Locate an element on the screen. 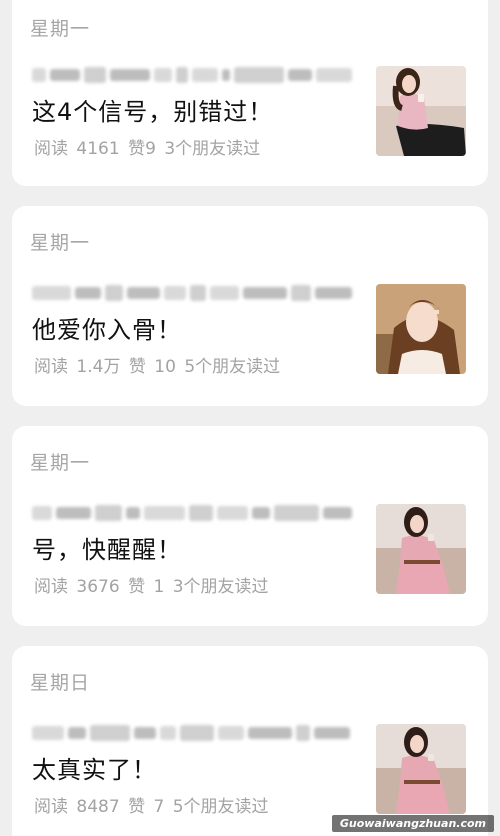 This screenshot has height=836, width=500. site-watermark: Guowaiwangzhuan.com is located at coordinates (412, 823).